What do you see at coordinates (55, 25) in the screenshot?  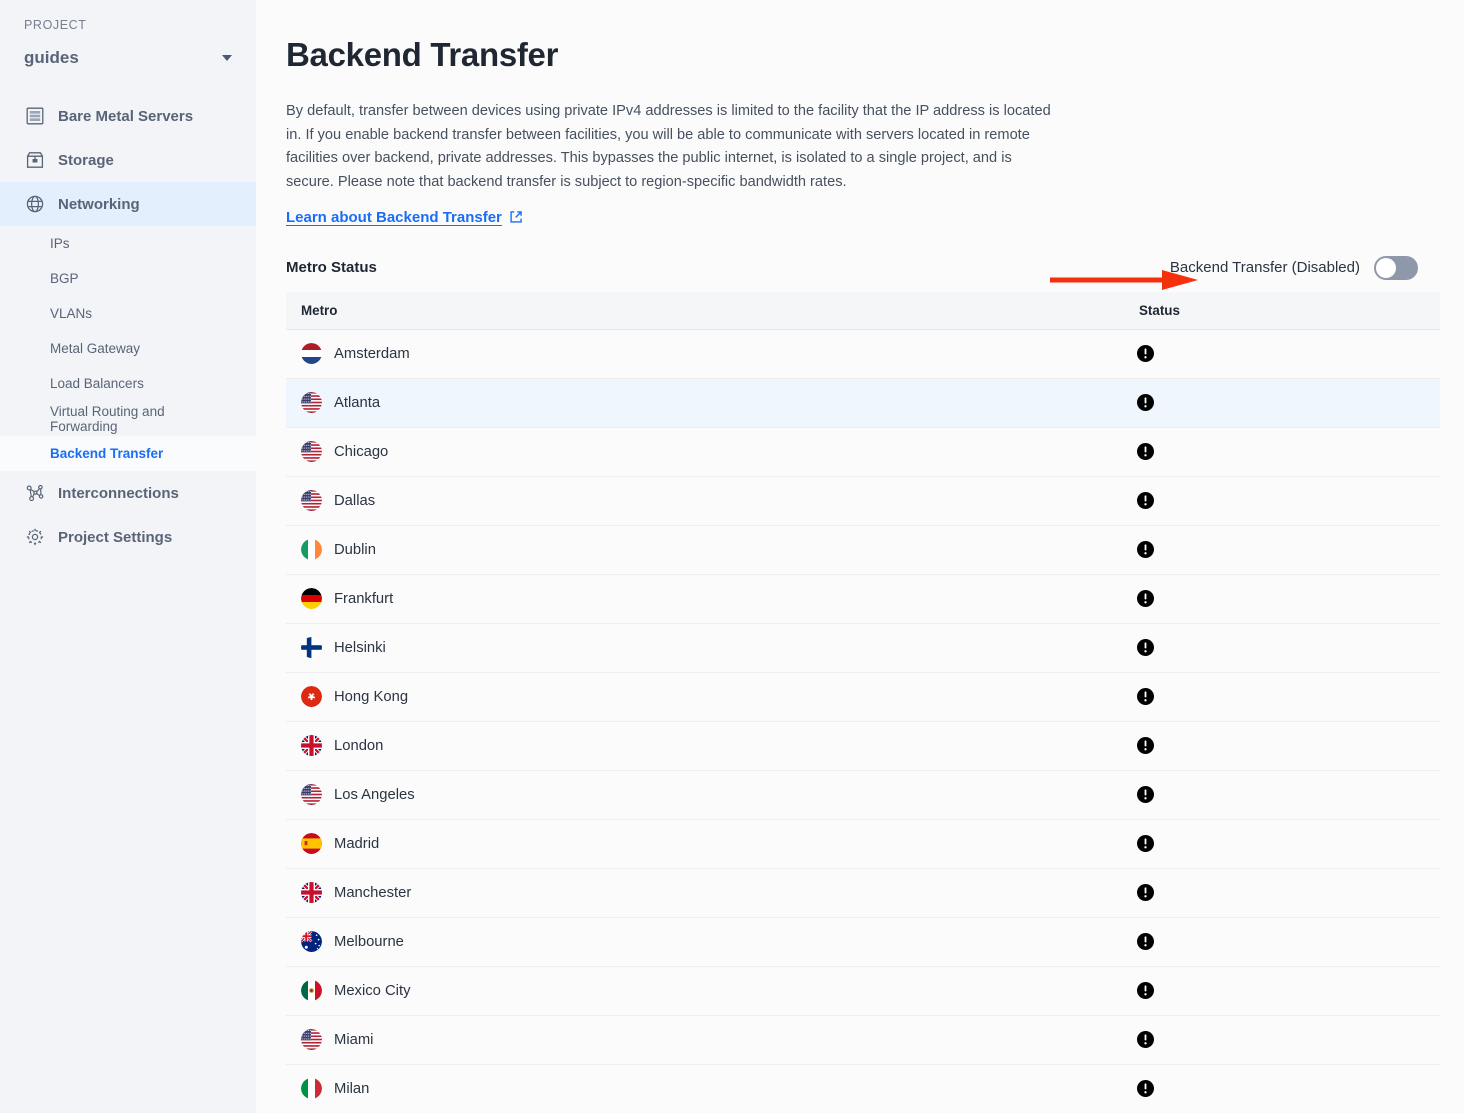 I see `project-label: PROJECT` at bounding box center [55, 25].